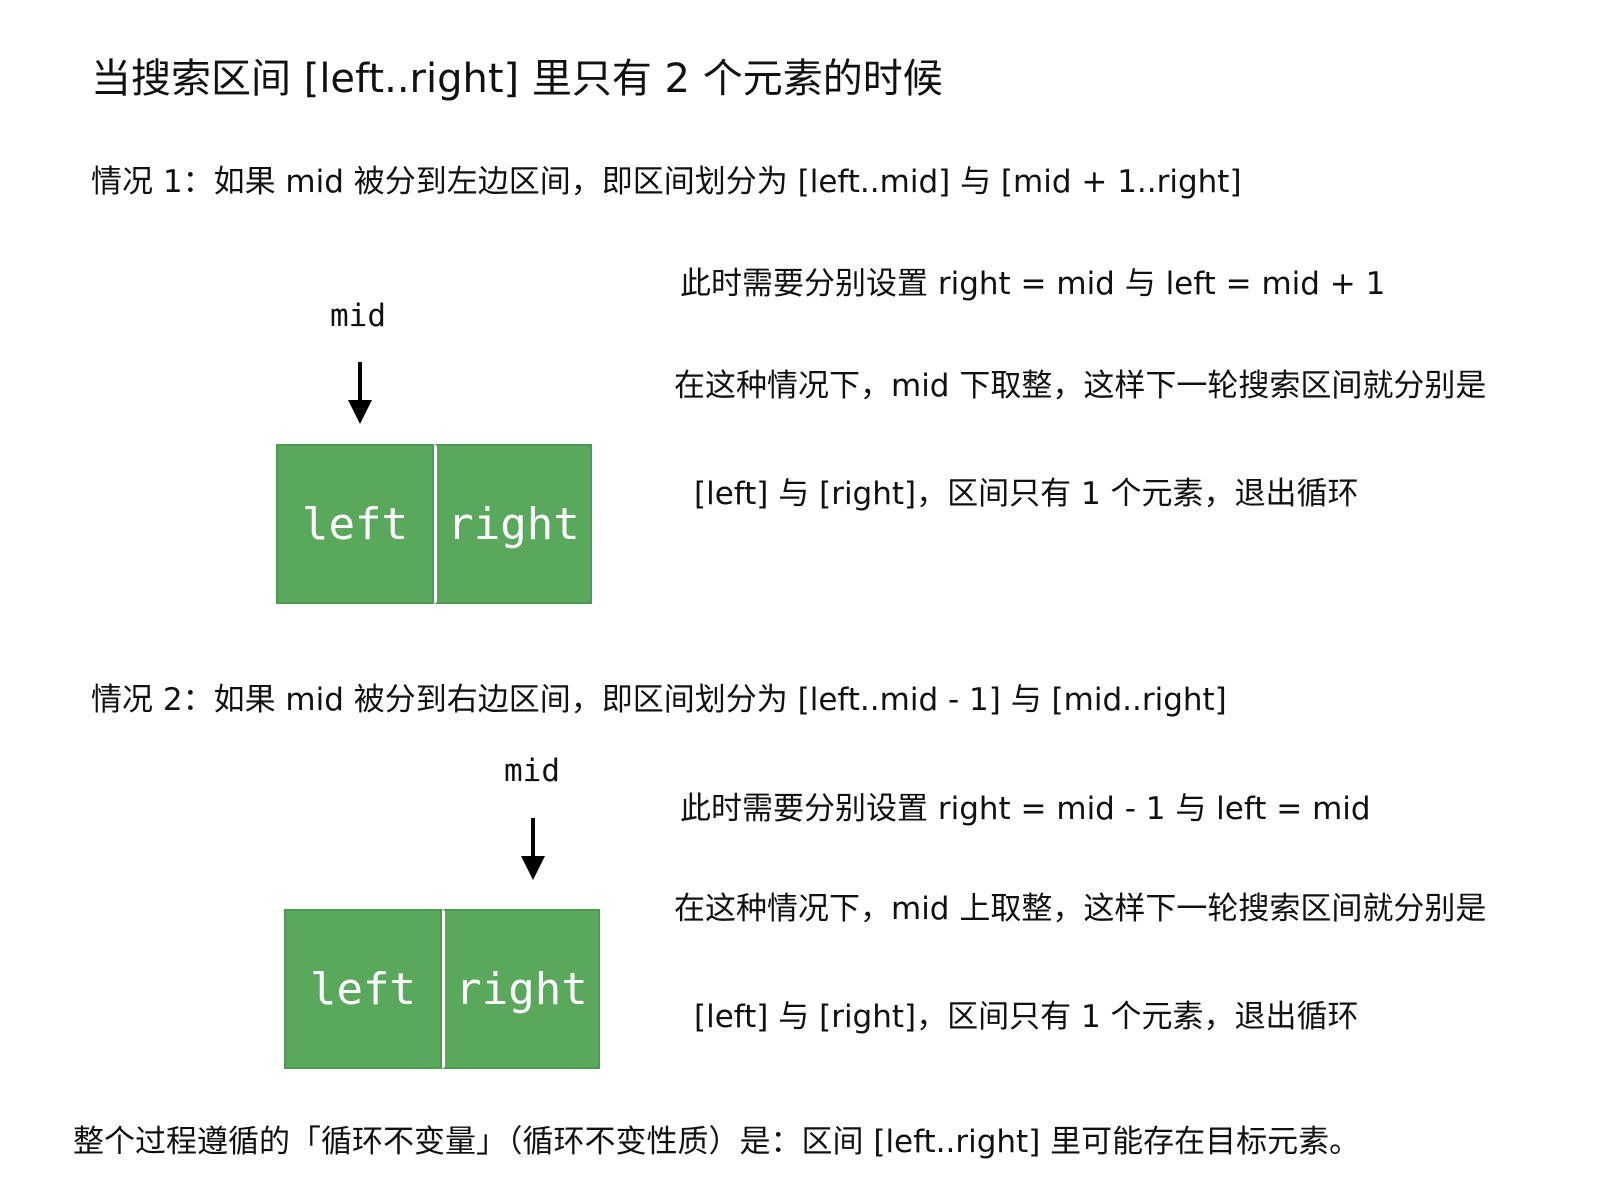 This screenshot has width=1618, height=1202. What do you see at coordinates (363, 989) in the screenshot?
I see `case2-cell-left: left` at bounding box center [363, 989].